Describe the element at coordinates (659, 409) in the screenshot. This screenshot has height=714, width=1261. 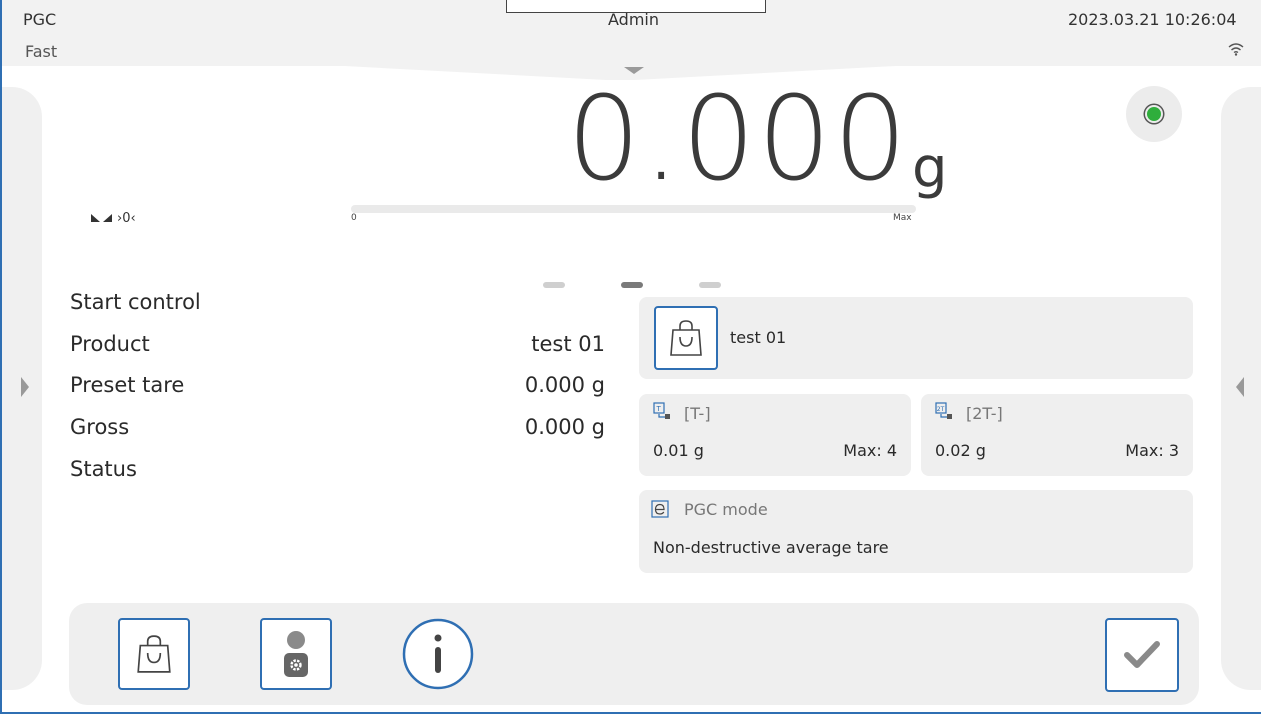
I see `svg-text: T` at that location.